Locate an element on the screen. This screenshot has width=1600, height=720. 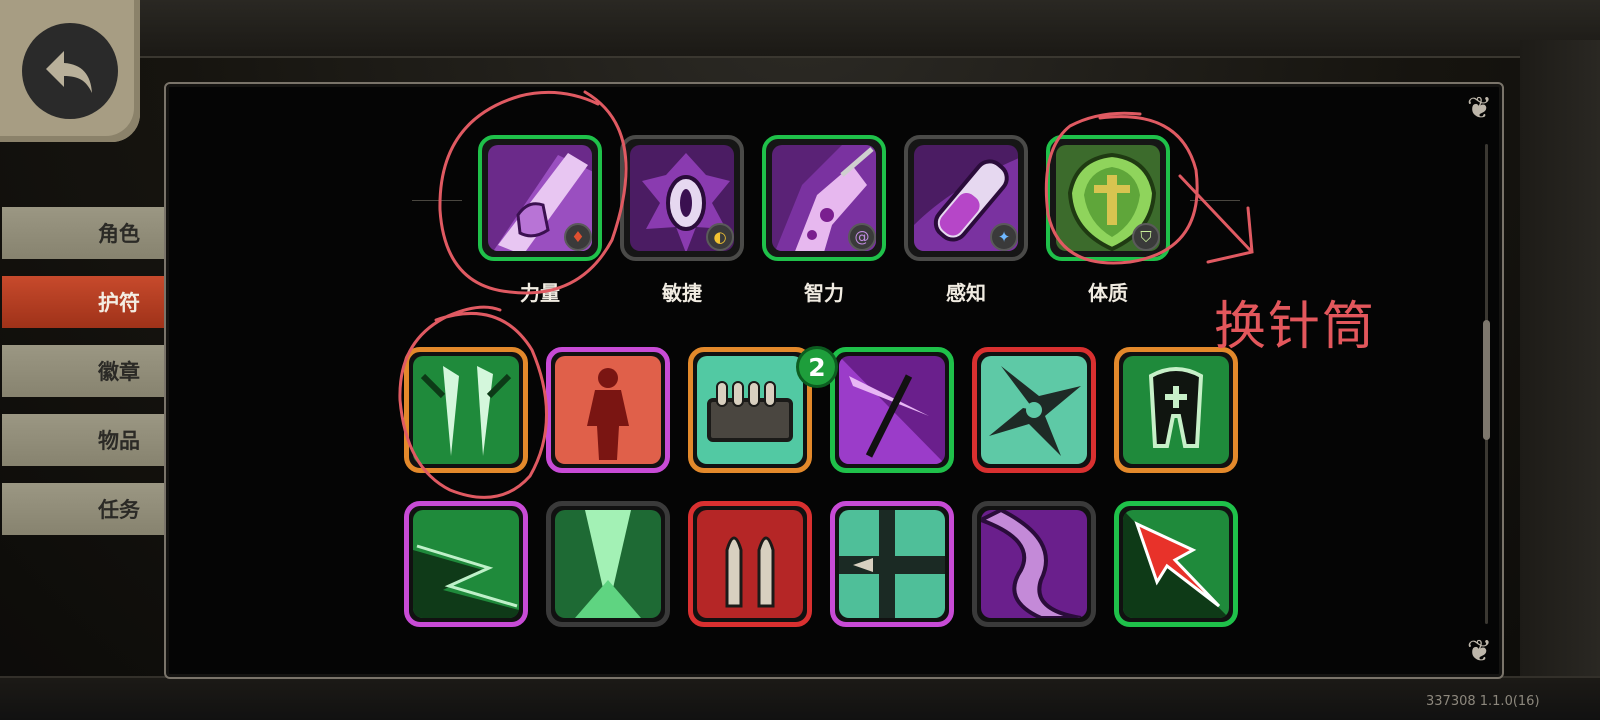
top-frame is located at coordinates (870, 29).